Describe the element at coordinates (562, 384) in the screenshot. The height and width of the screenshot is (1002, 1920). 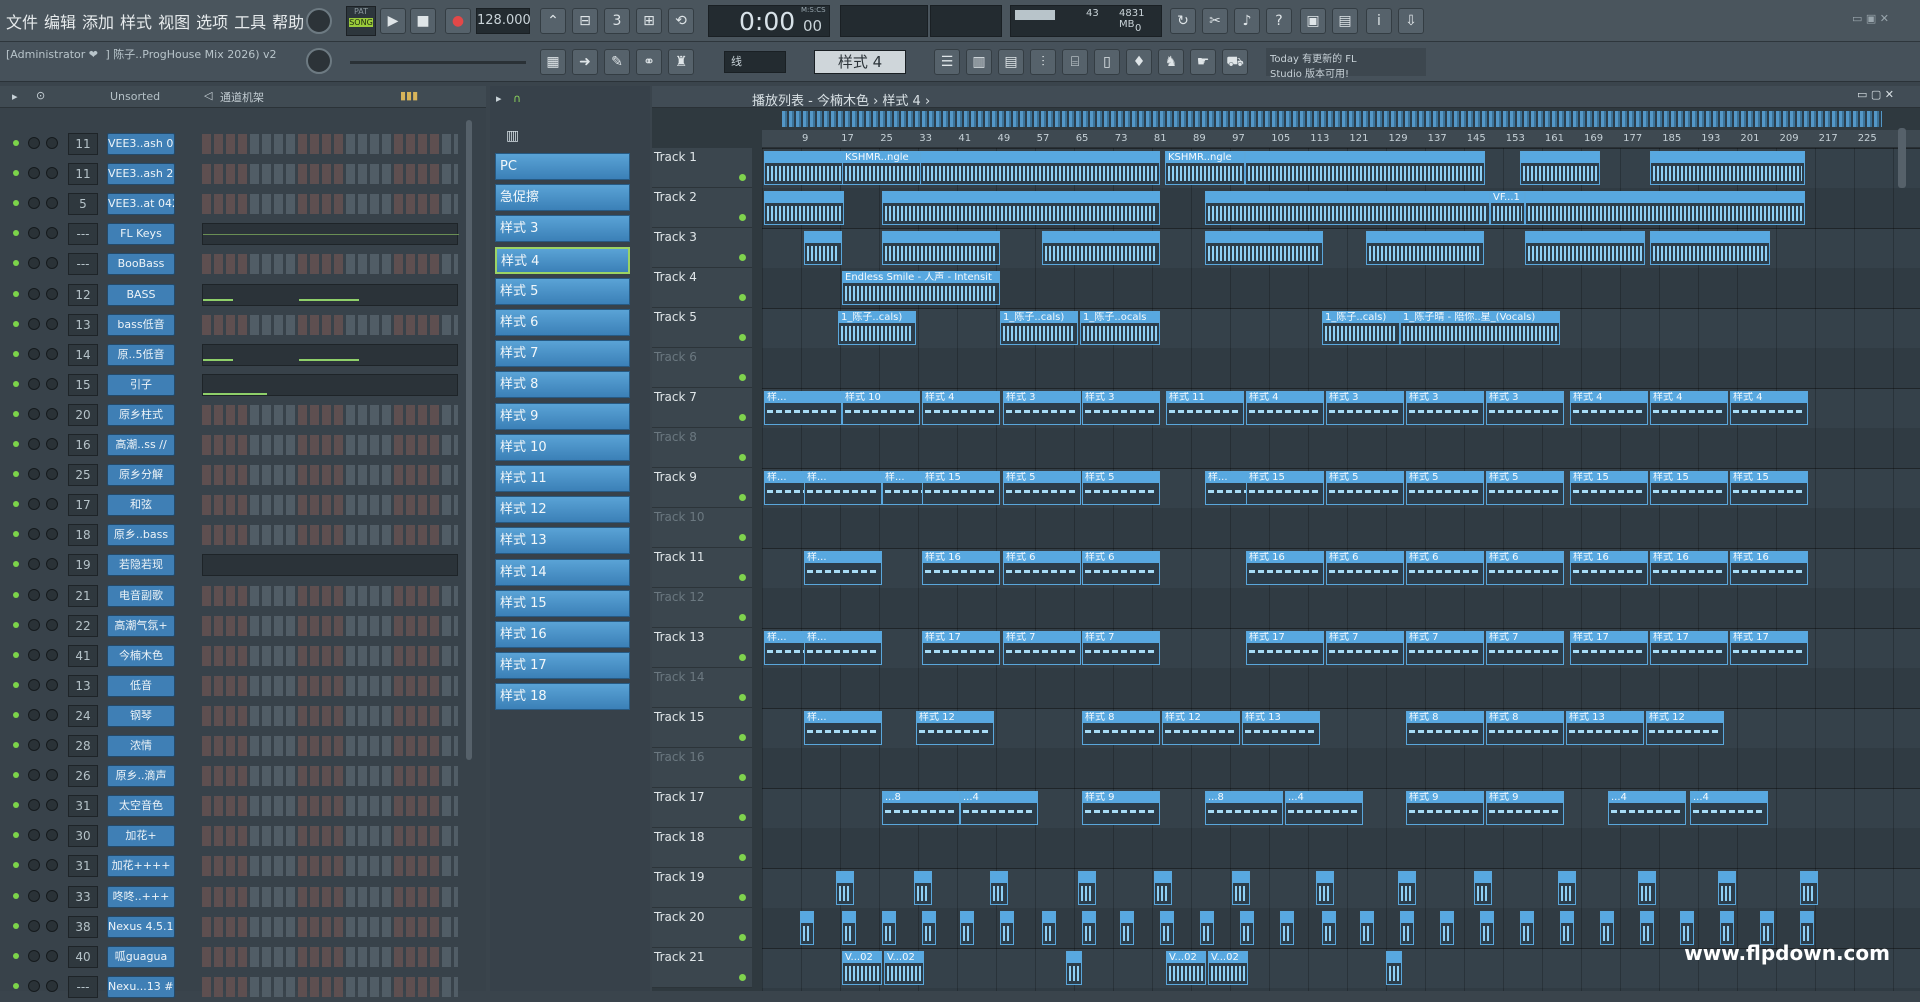
I see `pattern-item: 样式 8` at that location.